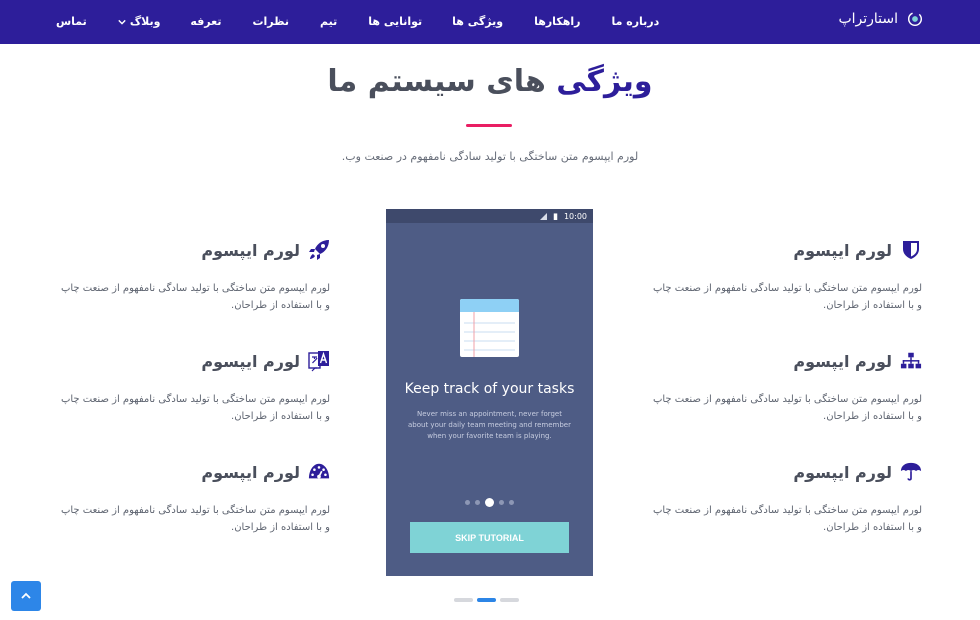 The width and height of the screenshot is (980, 620). Describe the element at coordinates (319, 361) in the screenshot. I see `language-icon` at that location.